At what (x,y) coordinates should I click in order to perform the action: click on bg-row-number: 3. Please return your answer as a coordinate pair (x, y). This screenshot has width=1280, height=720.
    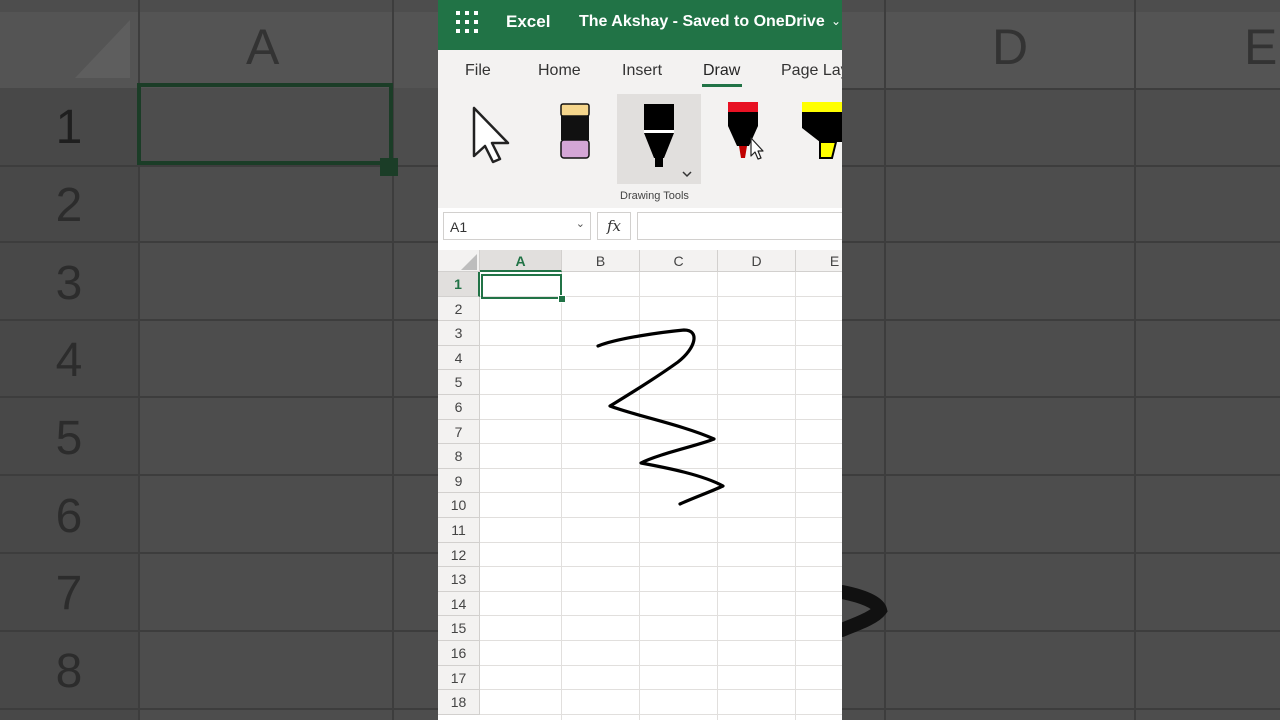
    Looking at the image, I should click on (69, 283).